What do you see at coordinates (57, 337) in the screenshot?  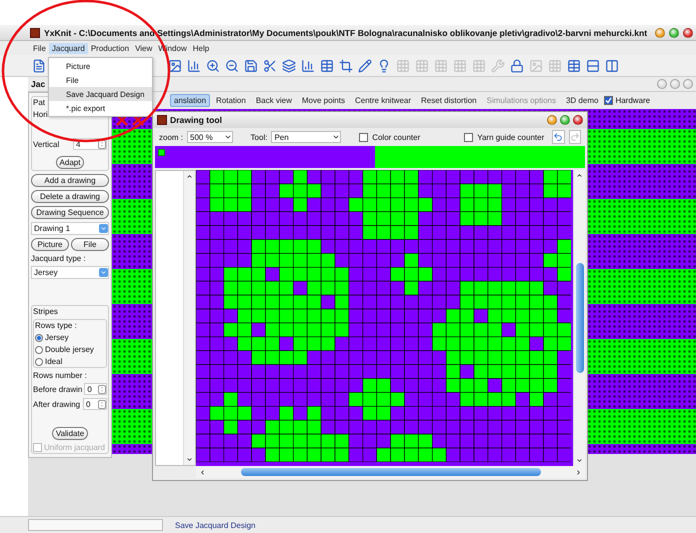 I see `radio-label: Jersey` at bounding box center [57, 337].